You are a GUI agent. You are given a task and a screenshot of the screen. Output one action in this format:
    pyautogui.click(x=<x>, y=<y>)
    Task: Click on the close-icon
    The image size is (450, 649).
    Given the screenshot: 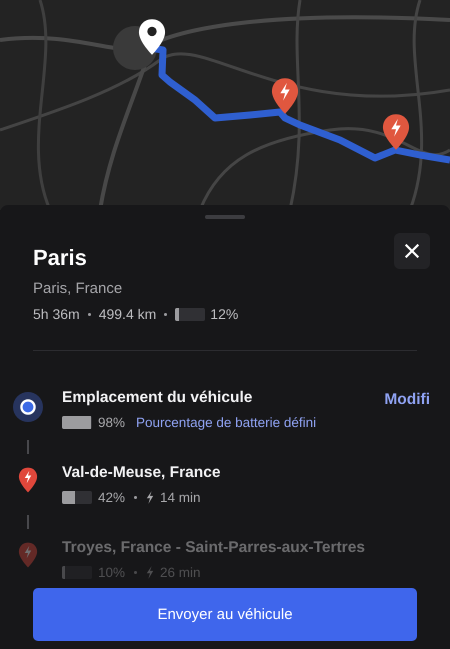 What is the action you would take?
    pyautogui.click(x=412, y=251)
    